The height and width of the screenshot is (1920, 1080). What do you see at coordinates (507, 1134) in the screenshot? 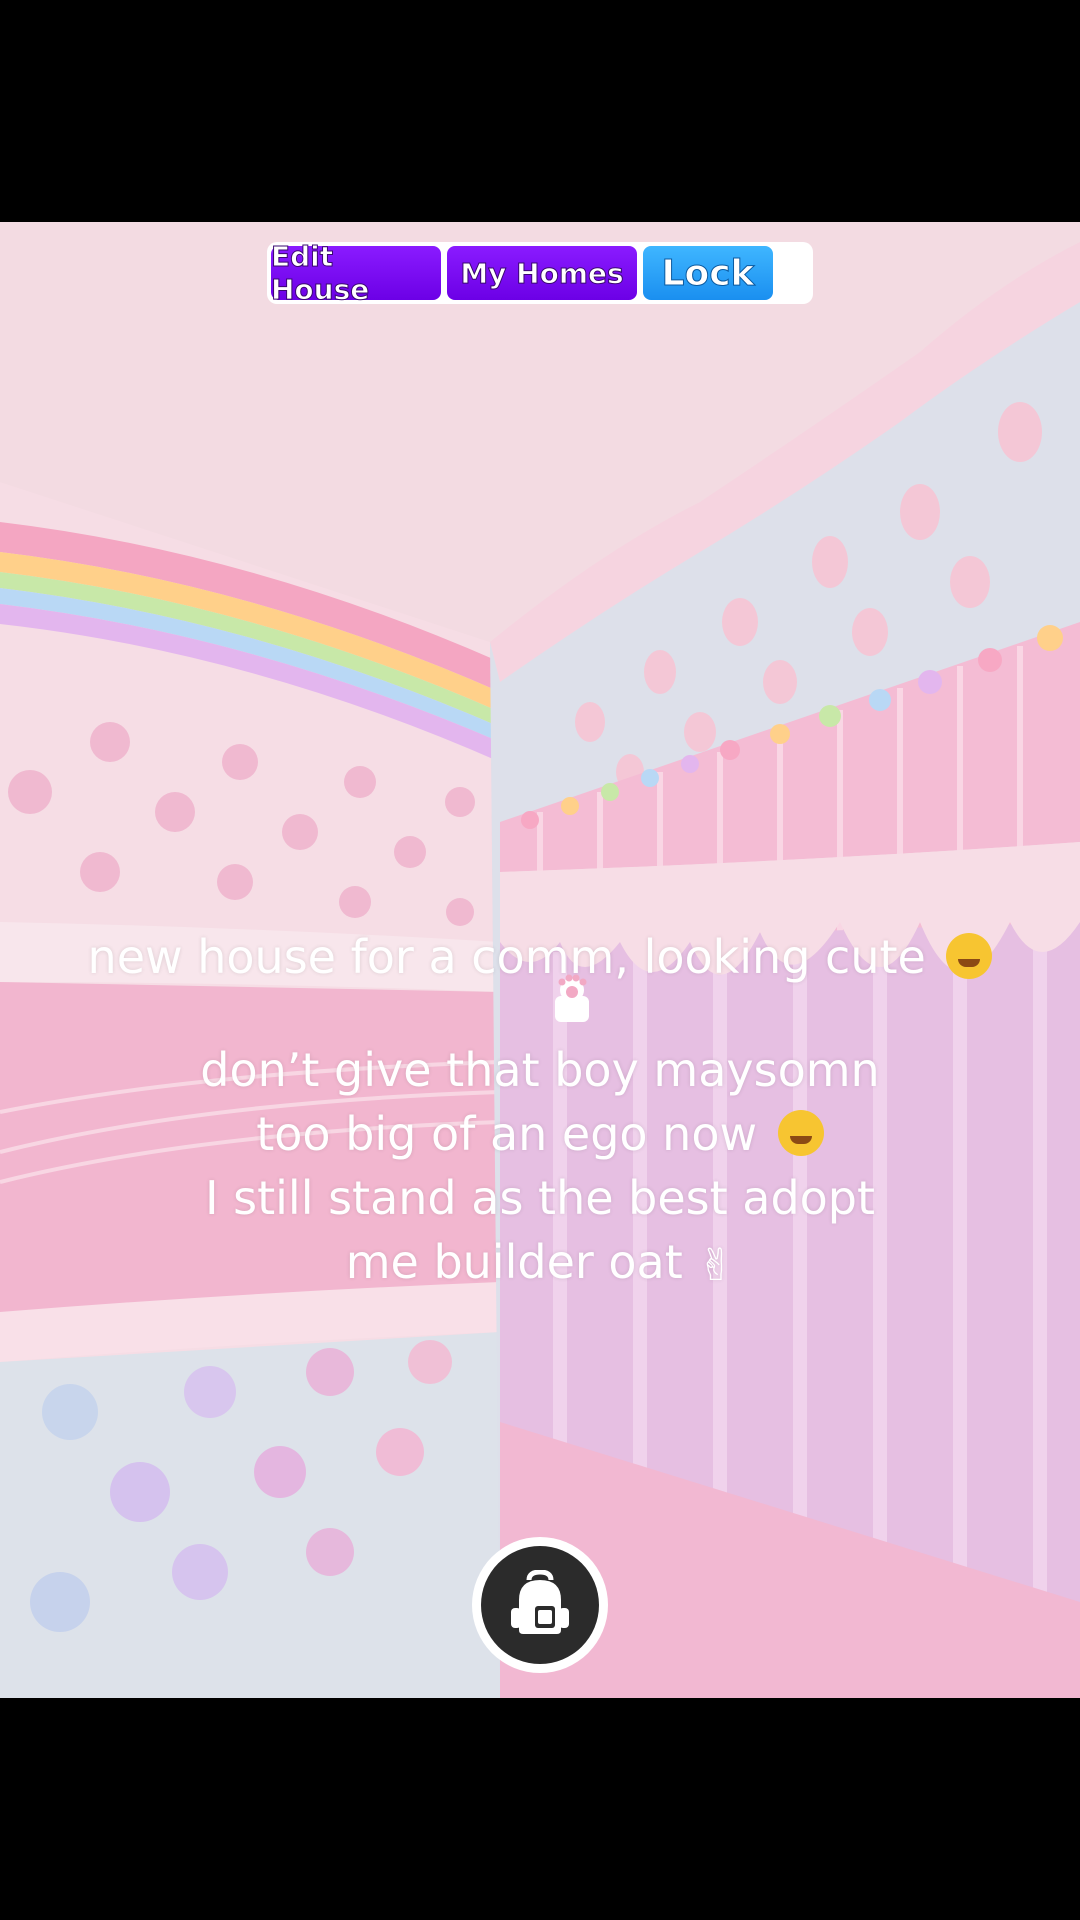
I see `caption-text-3: too big of an ego now` at bounding box center [507, 1134].